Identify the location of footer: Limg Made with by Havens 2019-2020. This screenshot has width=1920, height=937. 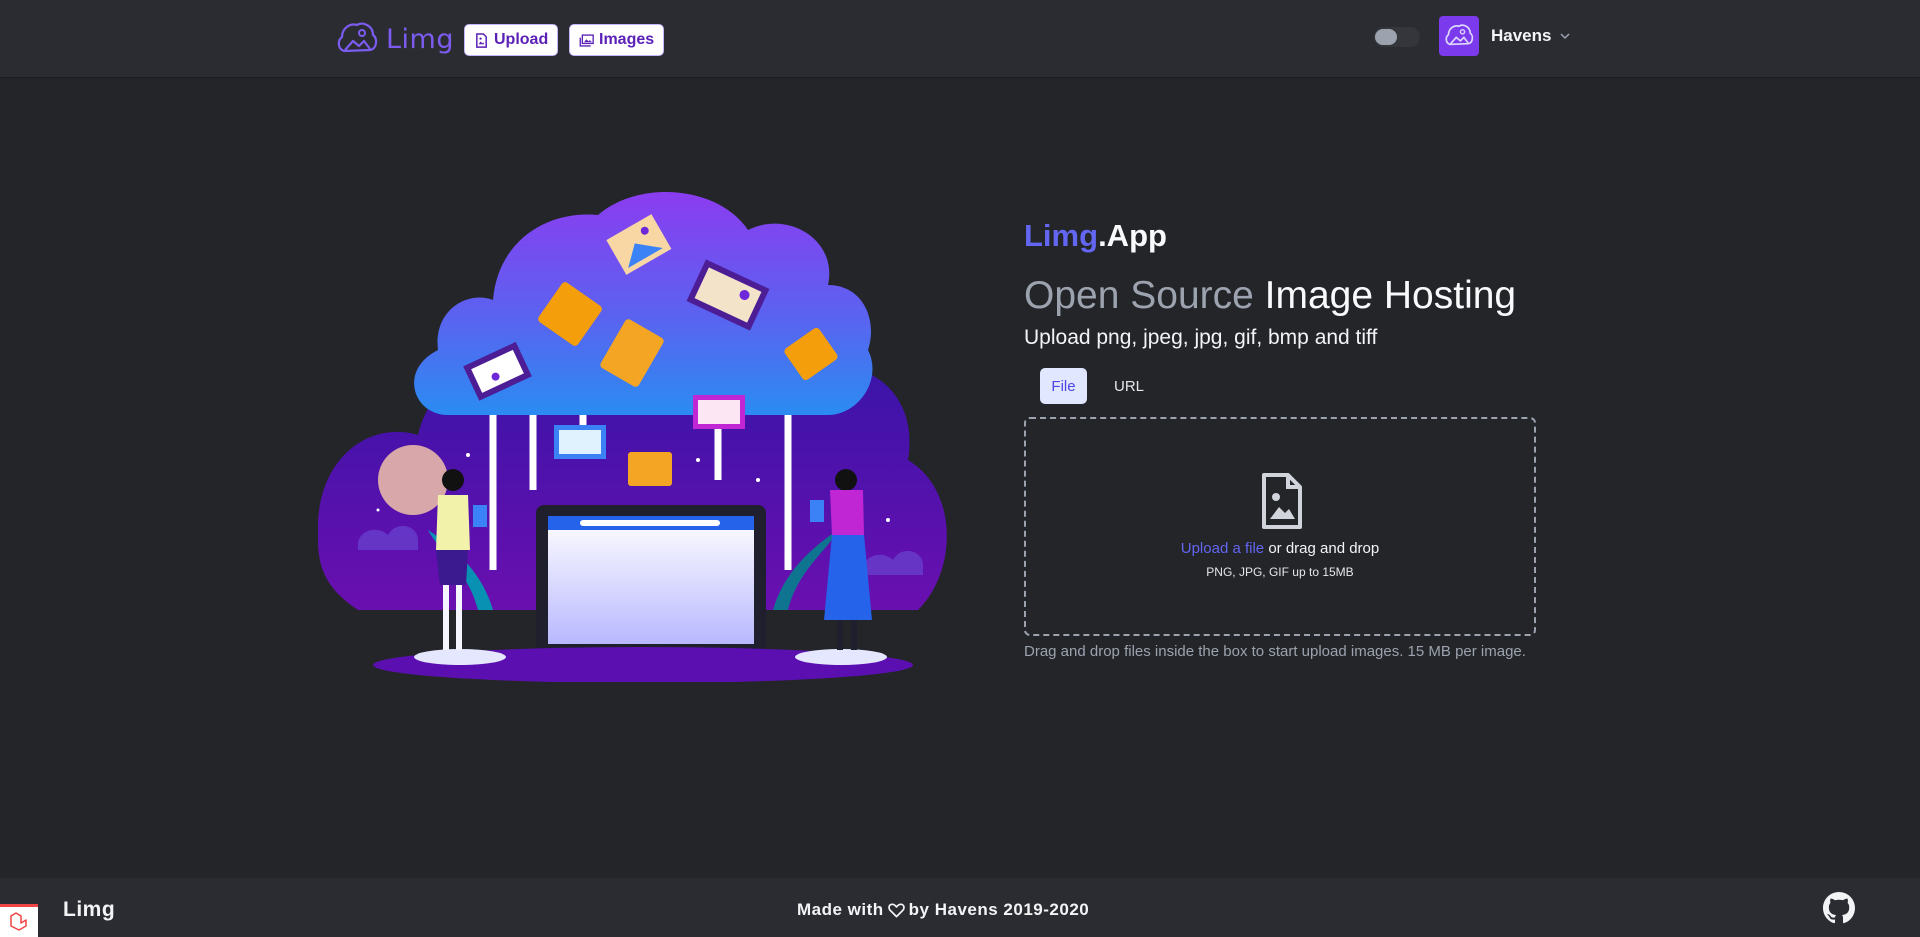
(960, 907).